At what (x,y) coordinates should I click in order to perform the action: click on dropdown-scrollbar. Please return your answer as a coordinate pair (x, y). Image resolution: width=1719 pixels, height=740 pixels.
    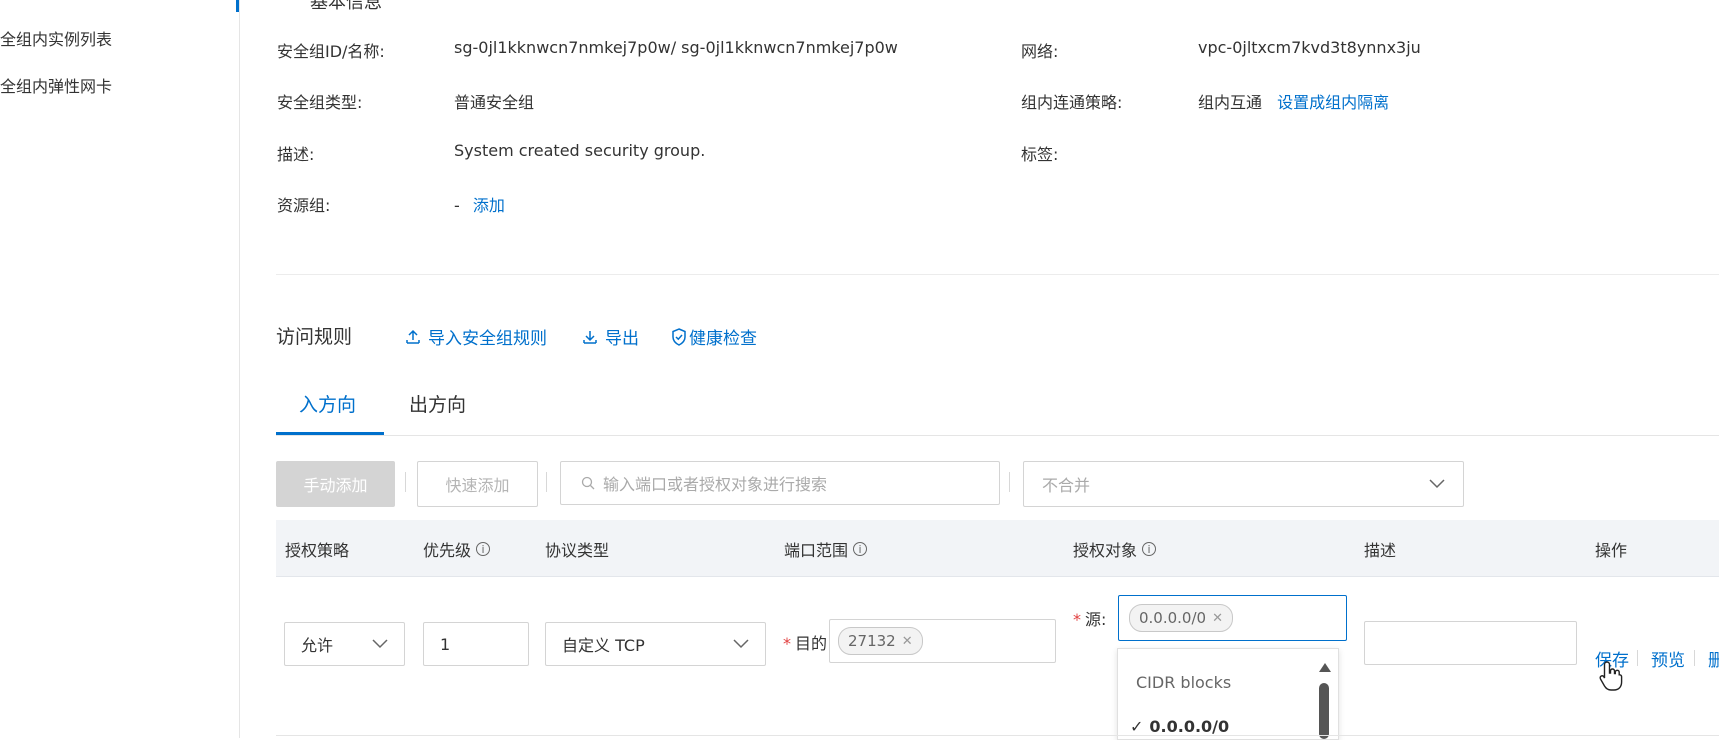
    Looking at the image, I should click on (1324, 701).